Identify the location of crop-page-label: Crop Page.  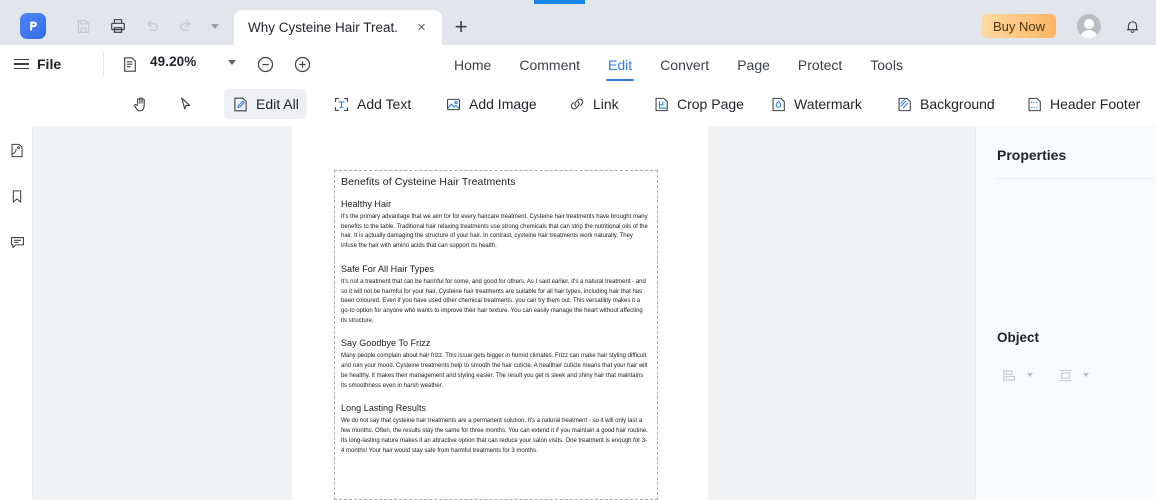
(710, 104).